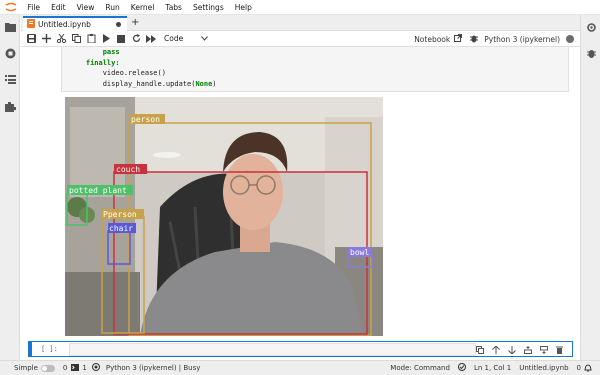  What do you see at coordinates (10, 53) in the screenshot?
I see `running-sessions-icon` at bounding box center [10, 53].